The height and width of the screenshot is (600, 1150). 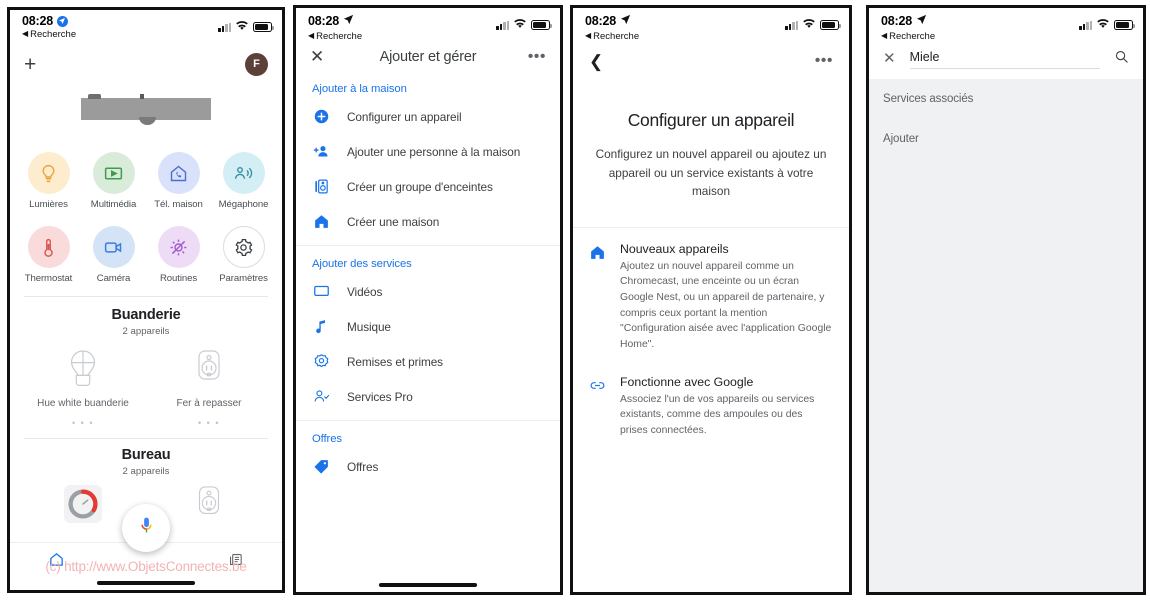 I want to click on media-play-icon, so click(x=113, y=173).